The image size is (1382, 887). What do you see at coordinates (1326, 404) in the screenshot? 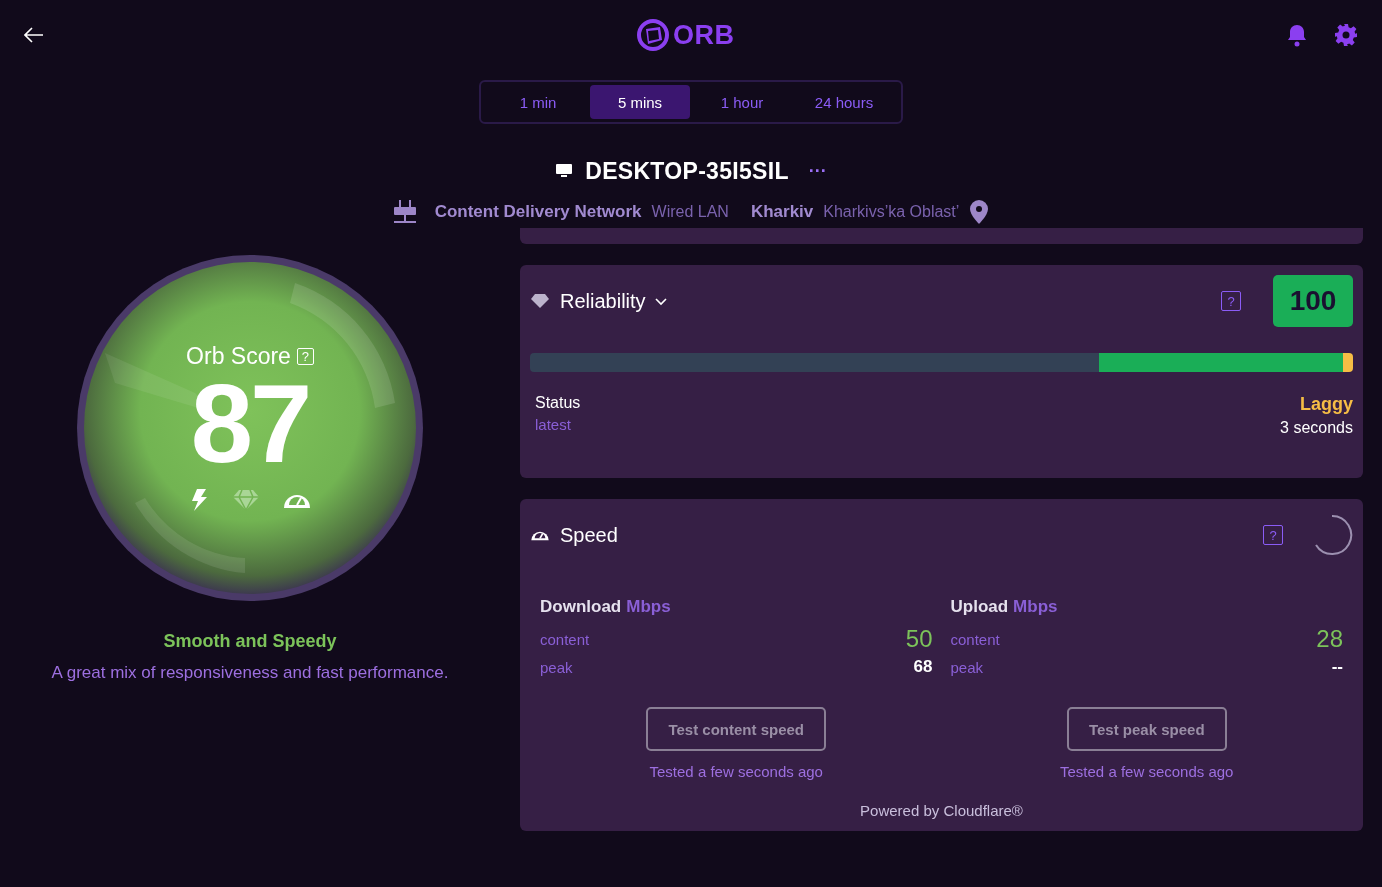
I see `status-value: Laggy` at bounding box center [1326, 404].